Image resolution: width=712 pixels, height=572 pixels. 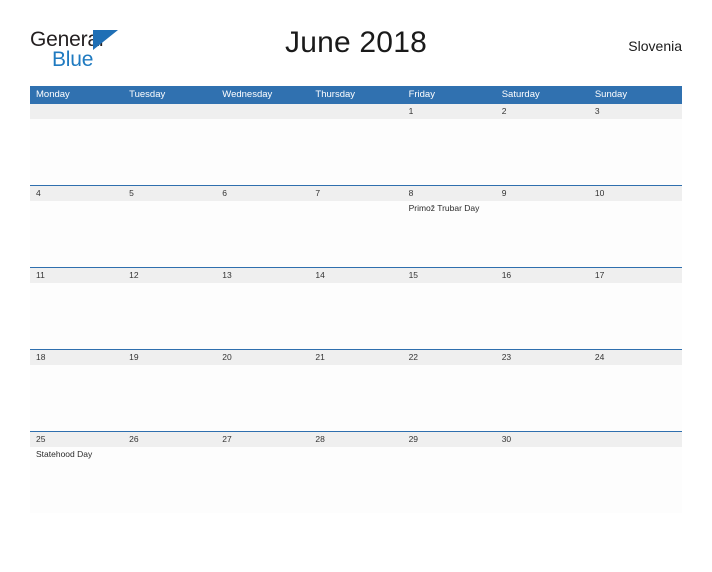 What do you see at coordinates (169, 357) in the screenshot?
I see `day-number: 19` at bounding box center [169, 357].